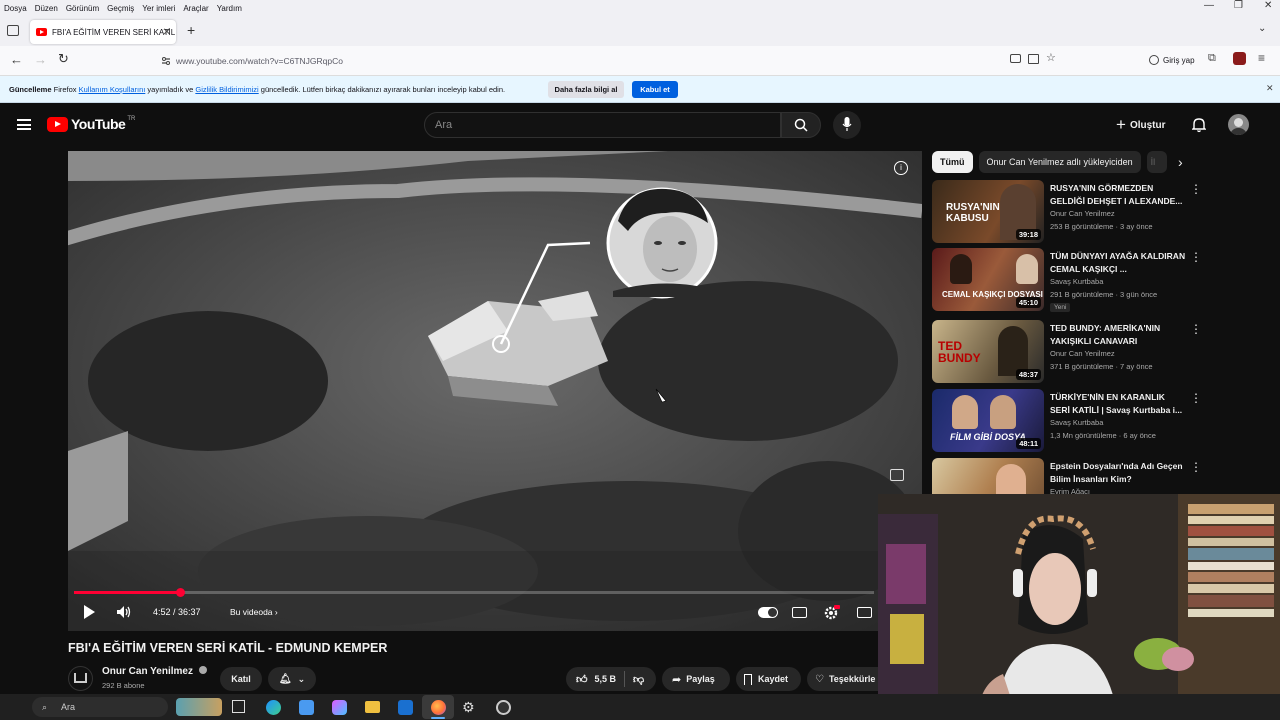 This screenshot has width=1280, height=720. What do you see at coordinates (103, 32) in the screenshot?
I see `browser-tab: FBI'A EĞİTİM VEREN SERİ KATİL ✕` at bounding box center [103, 32].